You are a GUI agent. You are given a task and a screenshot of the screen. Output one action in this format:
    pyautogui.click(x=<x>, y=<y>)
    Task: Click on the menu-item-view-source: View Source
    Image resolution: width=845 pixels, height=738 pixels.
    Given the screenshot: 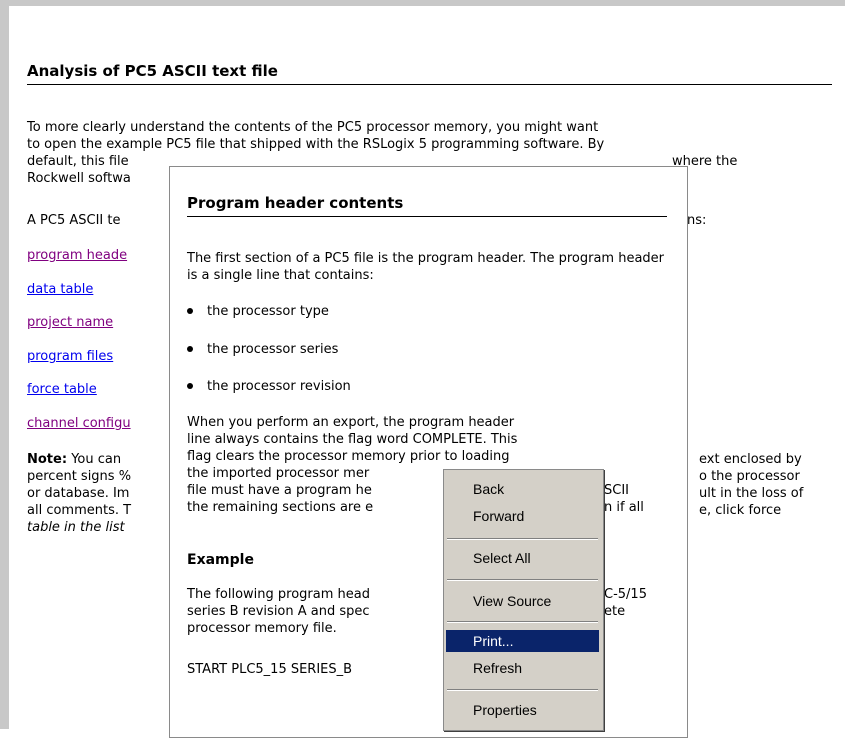 What is the action you would take?
    pyautogui.click(x=522, y=601)
    